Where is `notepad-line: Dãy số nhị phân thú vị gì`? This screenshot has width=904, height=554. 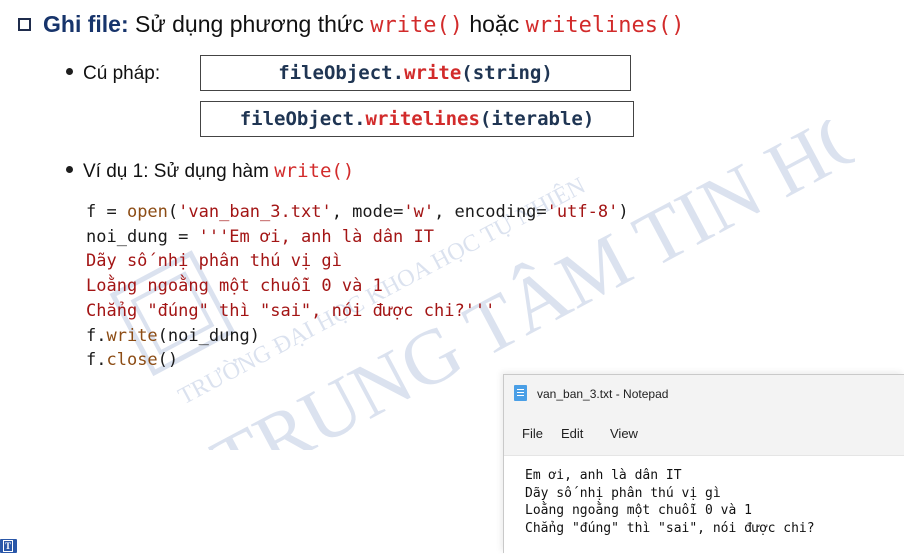
notepad-line: Dãy số nhị phân thú vị gì is located at coordinates (623, 493).